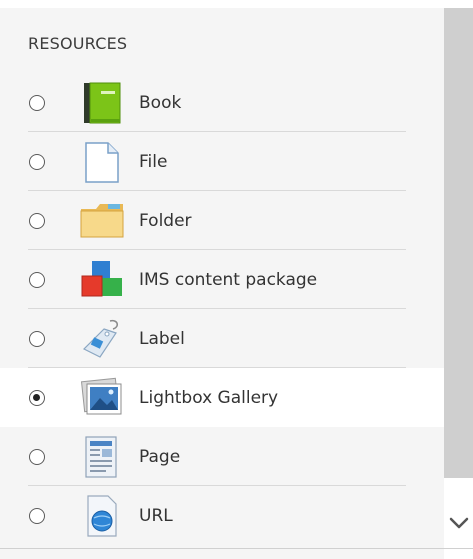 Image resolution: width=473 pixels, height=559 pixels. I want to click on radio-page, so click(37, 457).